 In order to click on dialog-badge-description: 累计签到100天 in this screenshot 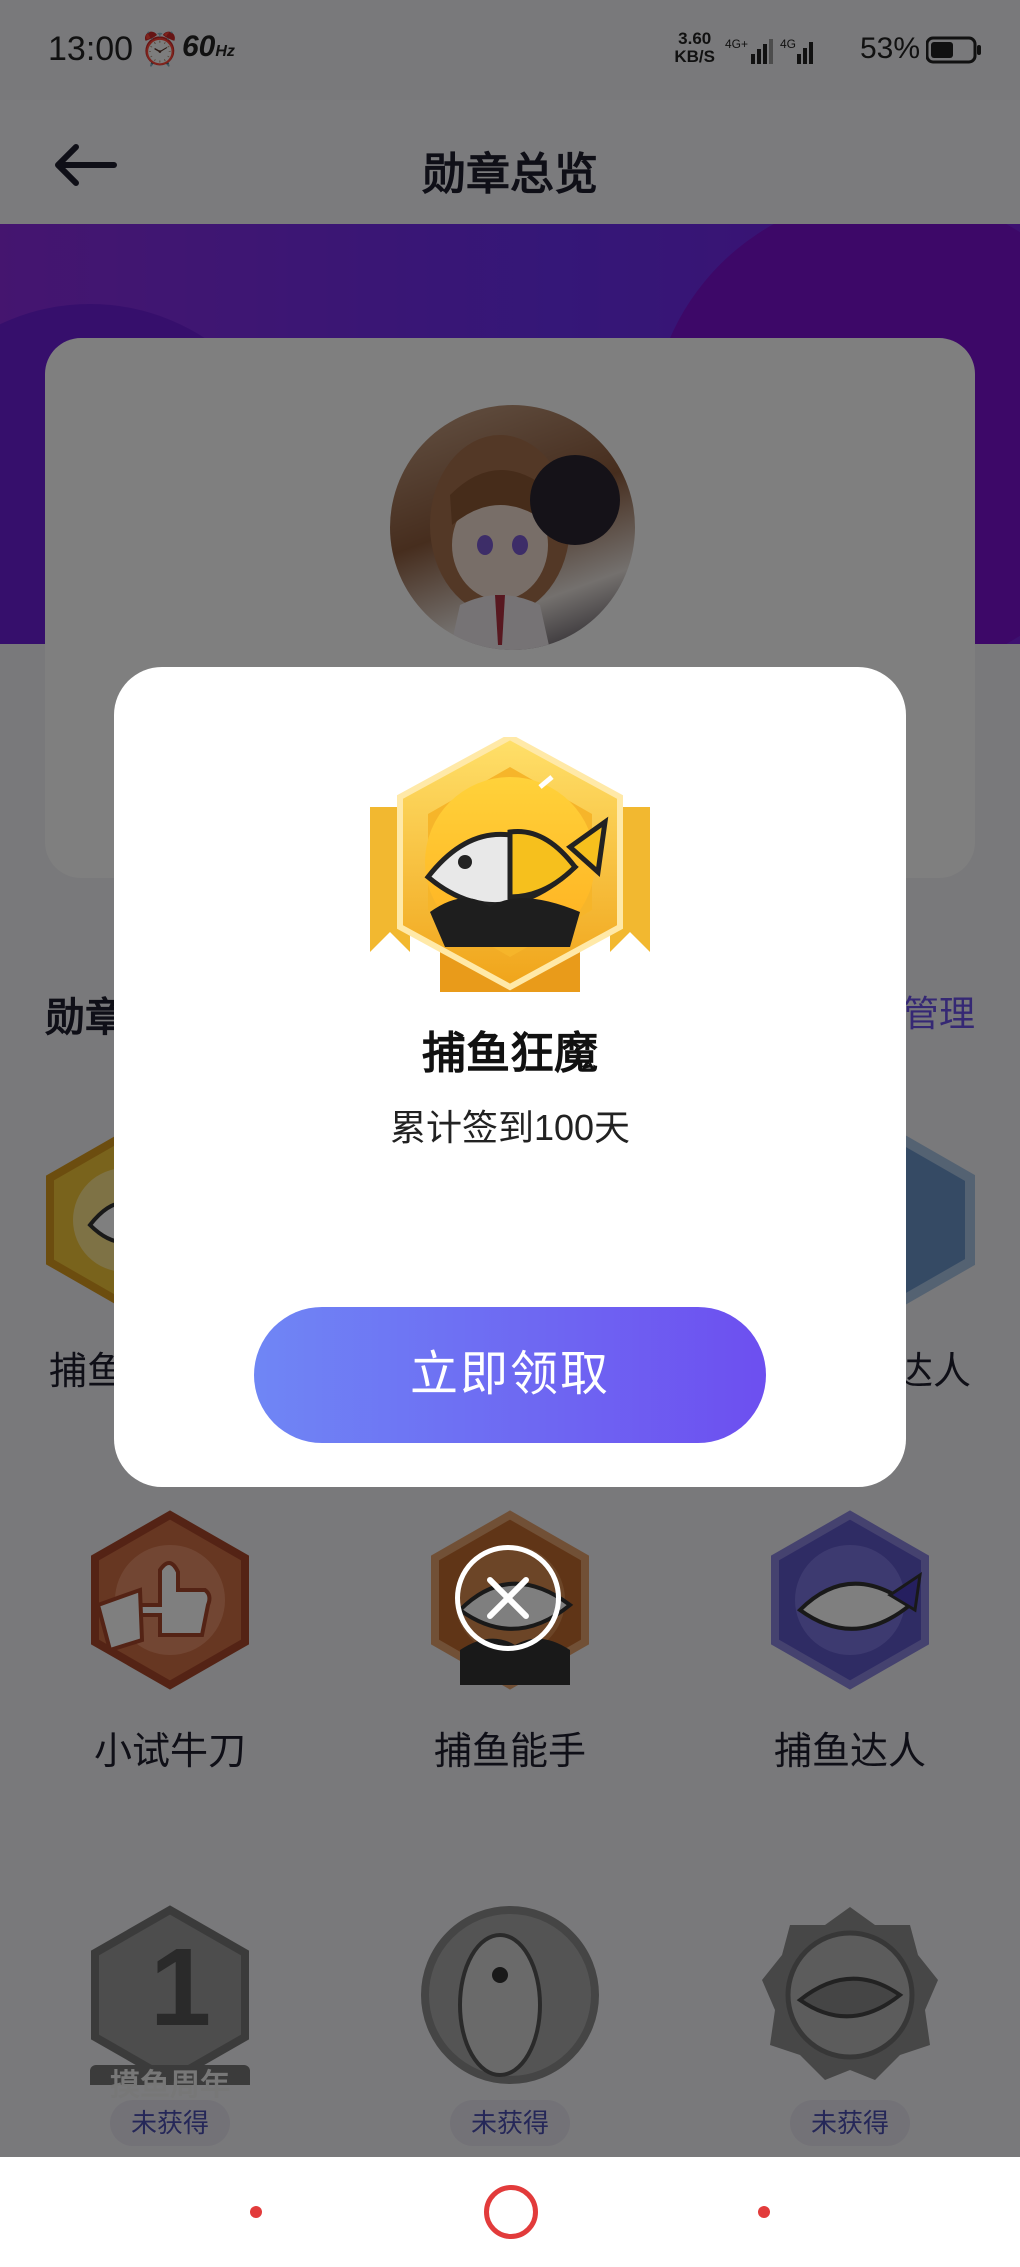, I will do `click(510, 1127)`.